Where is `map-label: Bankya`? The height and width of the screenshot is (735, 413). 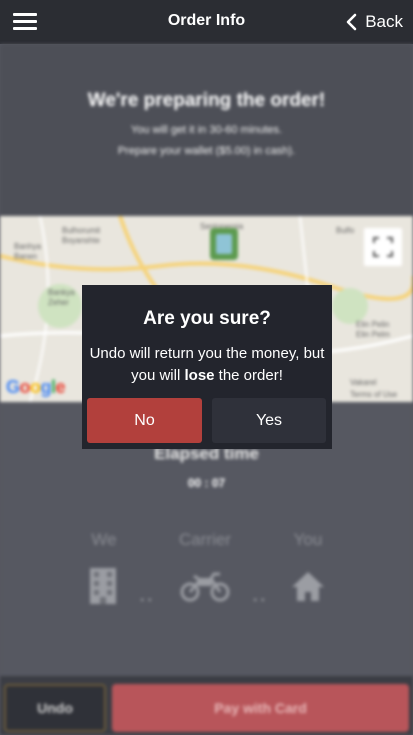 map-label: Bankya is located at coordinates (61, 292).